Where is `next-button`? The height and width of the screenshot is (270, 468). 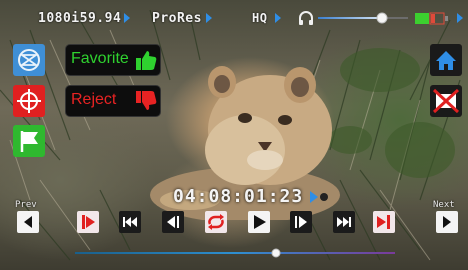 next-button is located at coordinates (447, 222).